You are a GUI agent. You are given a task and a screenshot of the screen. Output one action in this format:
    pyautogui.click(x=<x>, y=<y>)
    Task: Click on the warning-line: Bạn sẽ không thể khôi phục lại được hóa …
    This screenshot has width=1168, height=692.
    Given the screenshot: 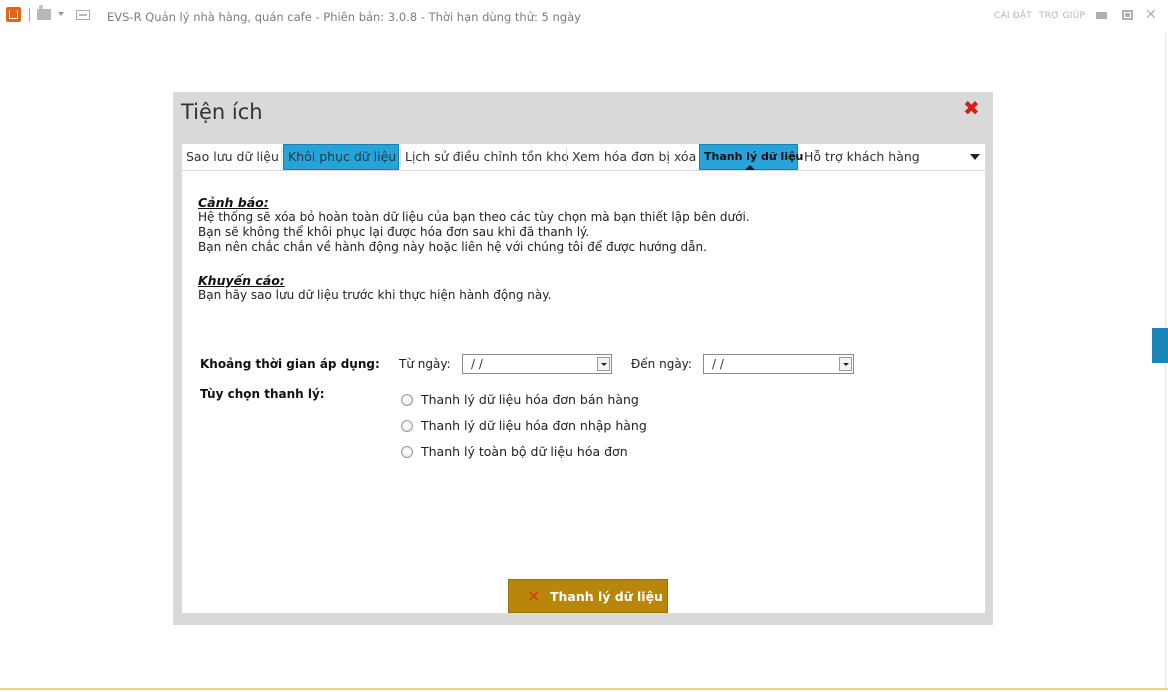 What is the action you would take?
    pyautogui.click(x=394, y=232)
    